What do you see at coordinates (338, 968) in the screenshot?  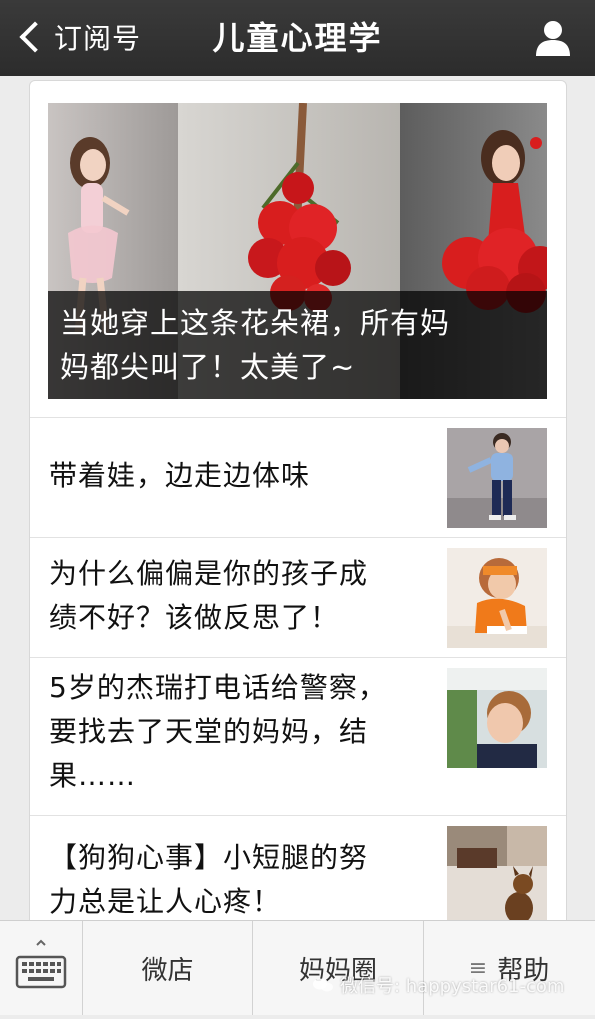 I see `menu-item-moms-circle: 妈妈圈` at bounding box center [338, 968].